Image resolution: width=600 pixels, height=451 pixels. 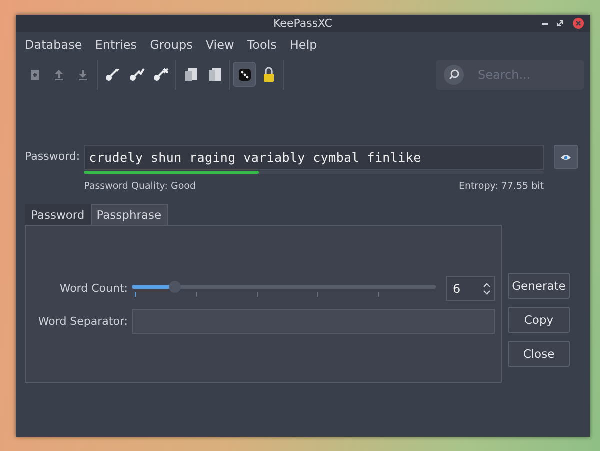 I want to click on menu-item: Entries, so click(x=116, y=45).